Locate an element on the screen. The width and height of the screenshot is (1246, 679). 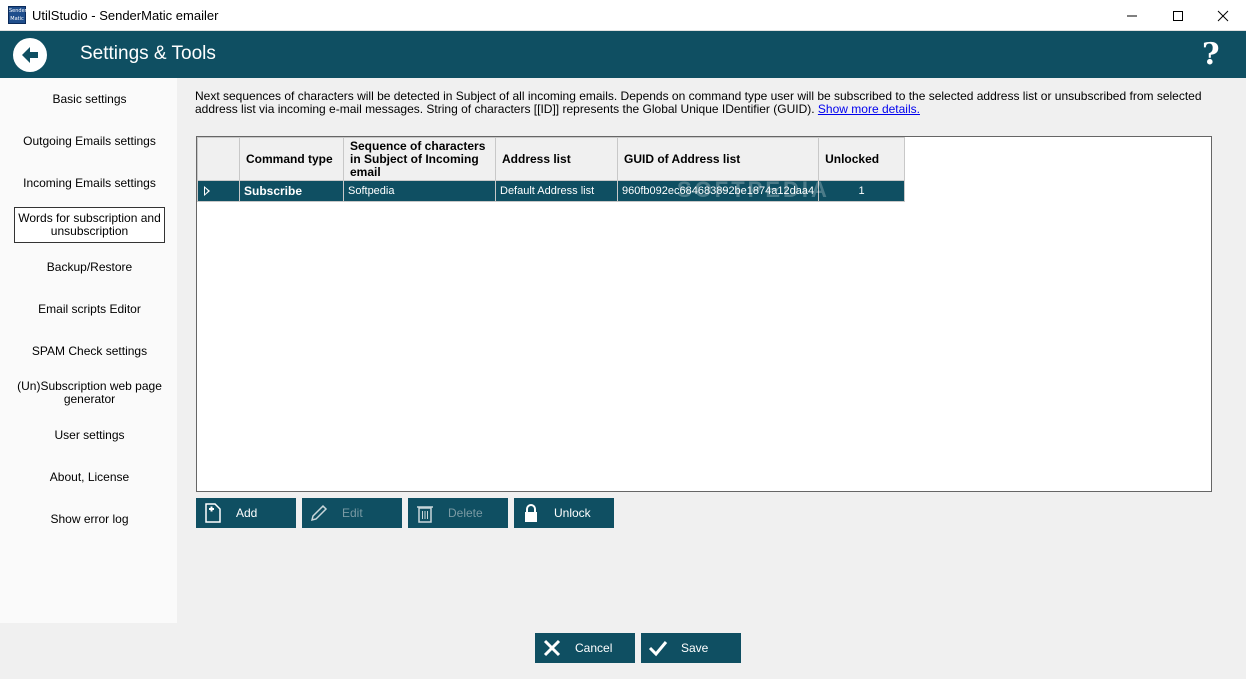
maximize-button is located at coordinates (1178, 15).